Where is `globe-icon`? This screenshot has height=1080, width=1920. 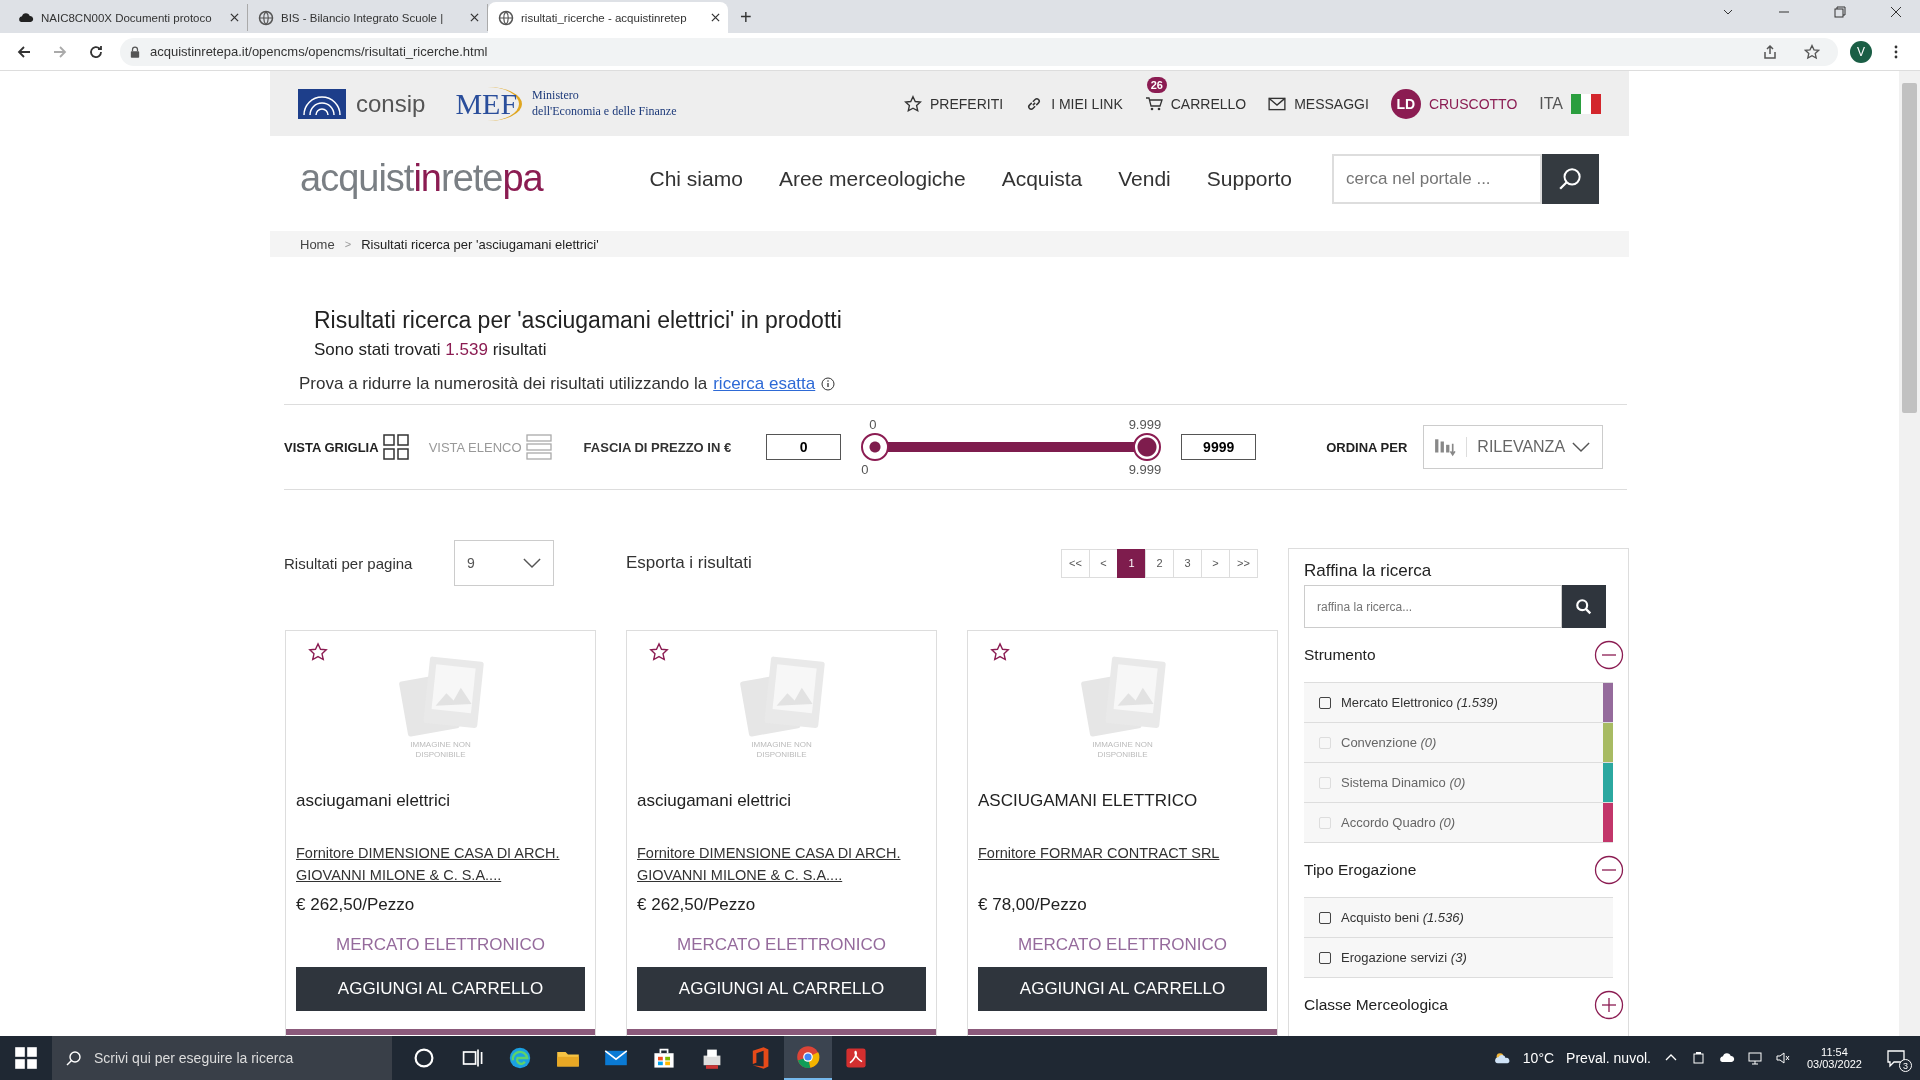 globe-icon is located at coordinates (506, 17).